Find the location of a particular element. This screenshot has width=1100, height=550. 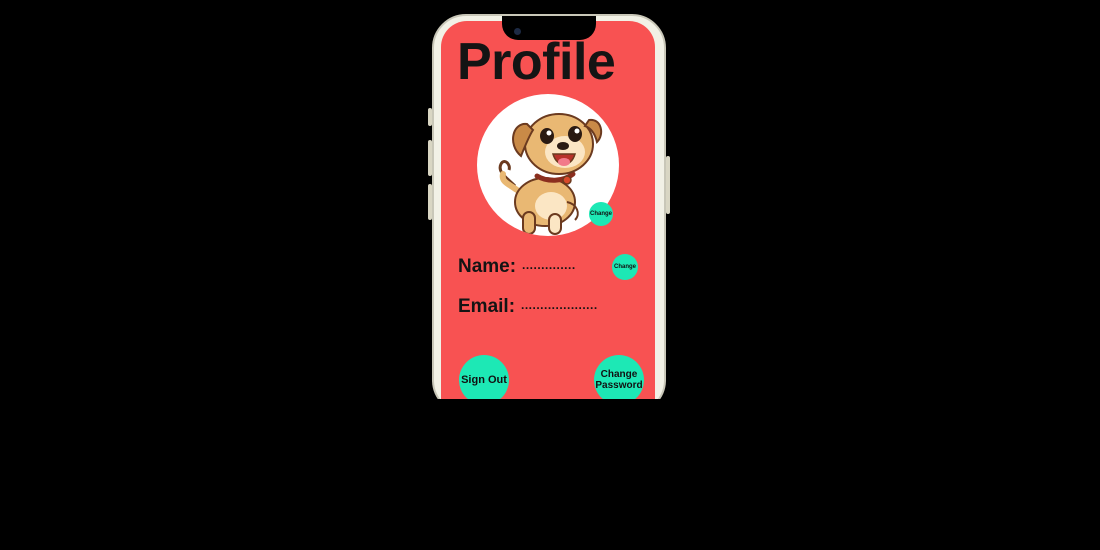

name-label: Name: is located at coordinates (487, 266).